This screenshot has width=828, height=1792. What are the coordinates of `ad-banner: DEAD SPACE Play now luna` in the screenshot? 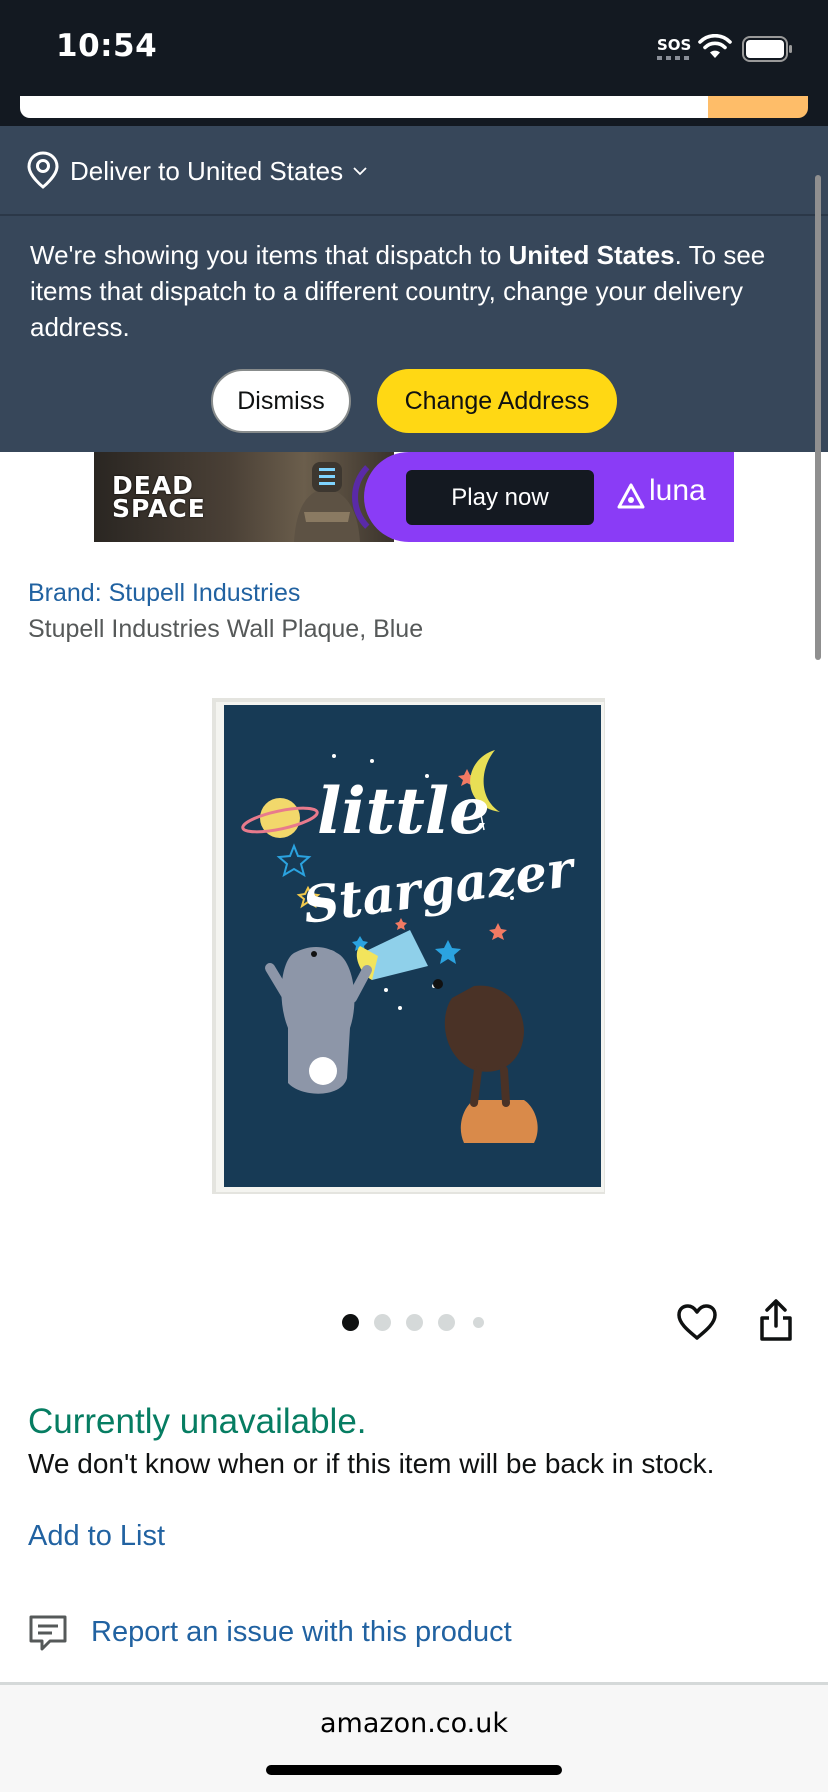 It's located at (414, 497).